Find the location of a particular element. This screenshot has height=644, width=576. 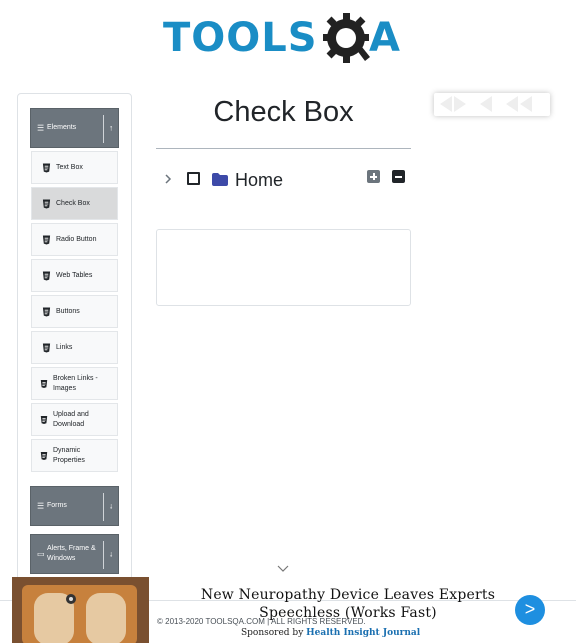

menu-item-radio-button: Radio Button is located at coordinates (74, 239).